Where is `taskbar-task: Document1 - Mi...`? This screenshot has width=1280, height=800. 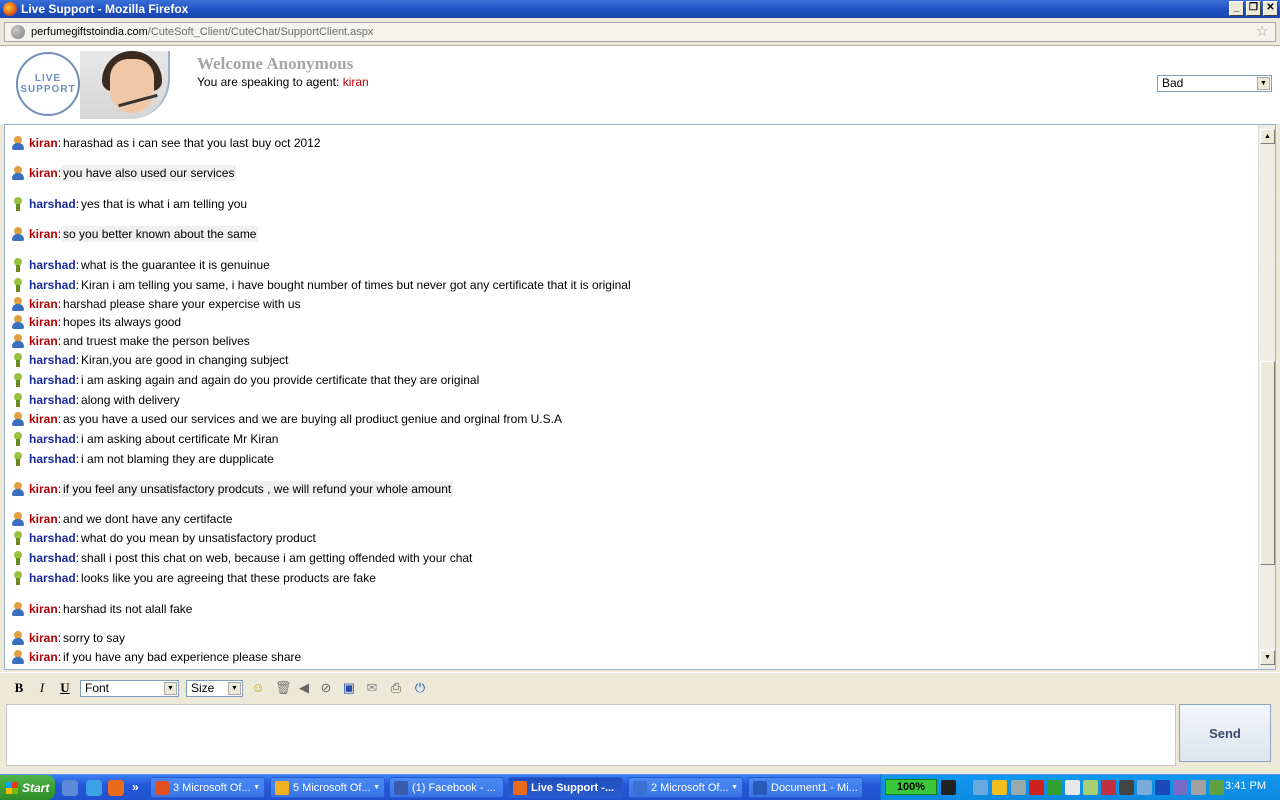
taskbar-task: Document1 - Mi... is located at coordinates (805, 787).